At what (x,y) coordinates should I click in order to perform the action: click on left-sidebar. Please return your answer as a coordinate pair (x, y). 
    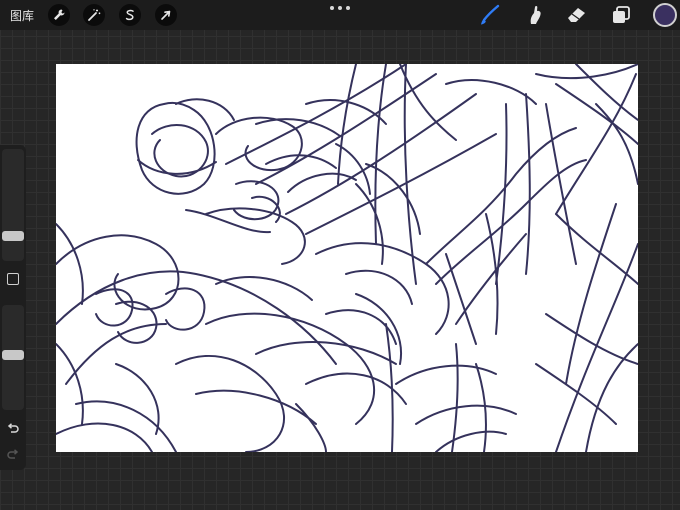
    Looking at the image, I should click on (13, 307).